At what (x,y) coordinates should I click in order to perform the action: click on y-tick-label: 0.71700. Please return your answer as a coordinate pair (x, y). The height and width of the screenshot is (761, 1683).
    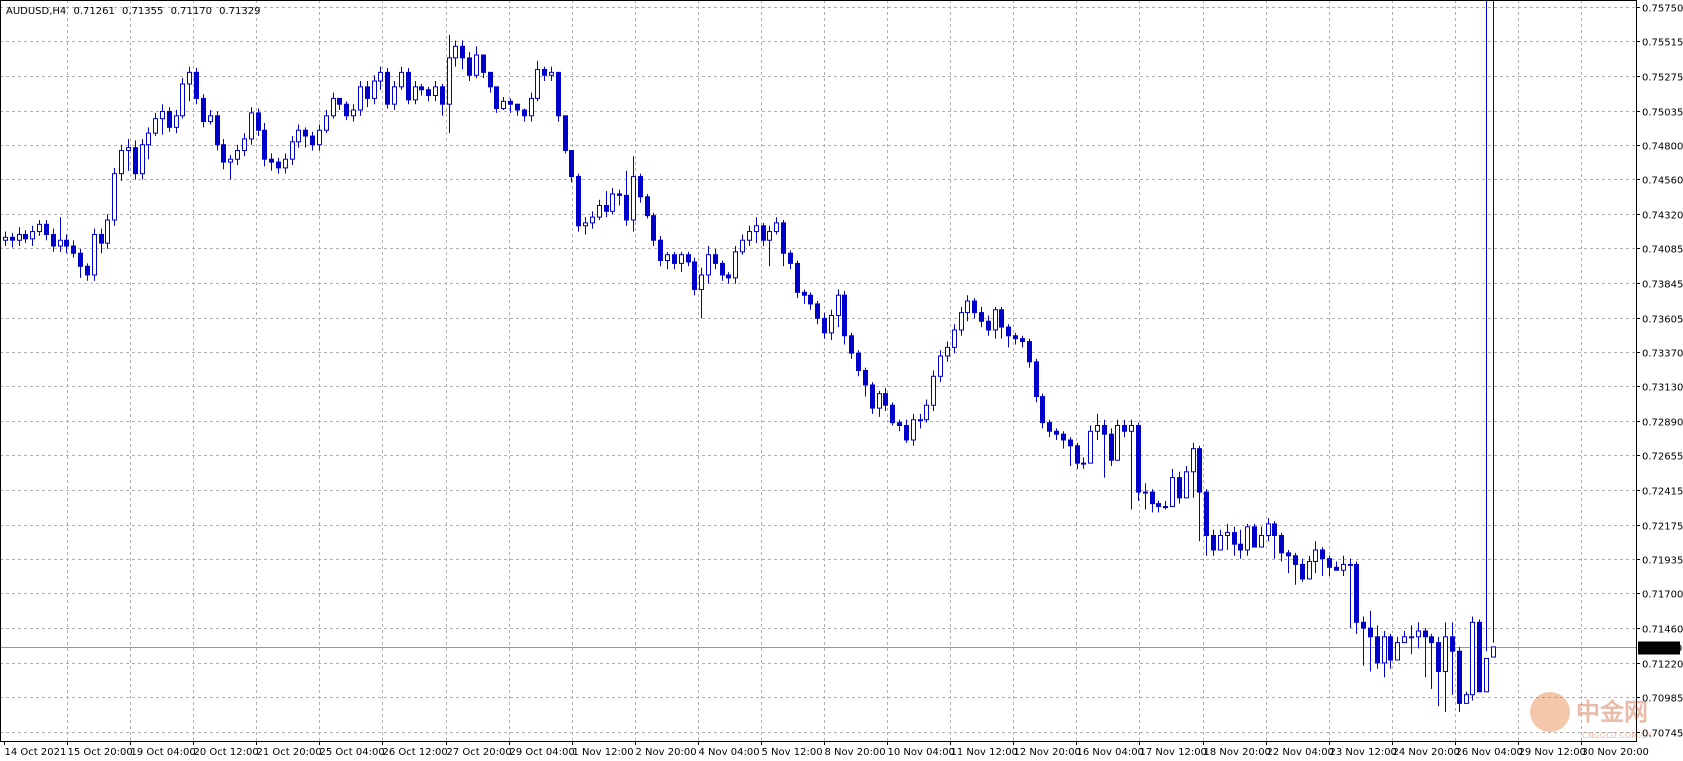
    Looking at the image, I should click on (1662, 595).